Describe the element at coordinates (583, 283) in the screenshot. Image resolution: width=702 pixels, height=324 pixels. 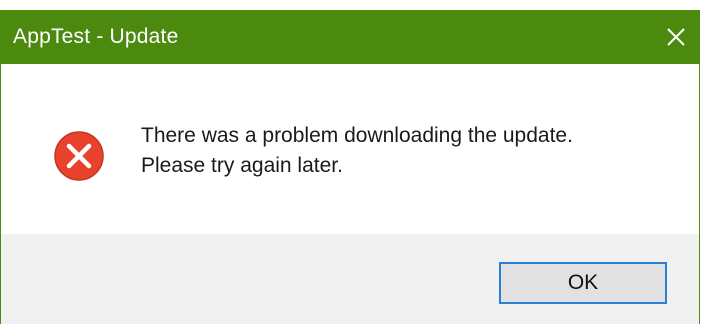
I see `ok-button: OK` at that location.